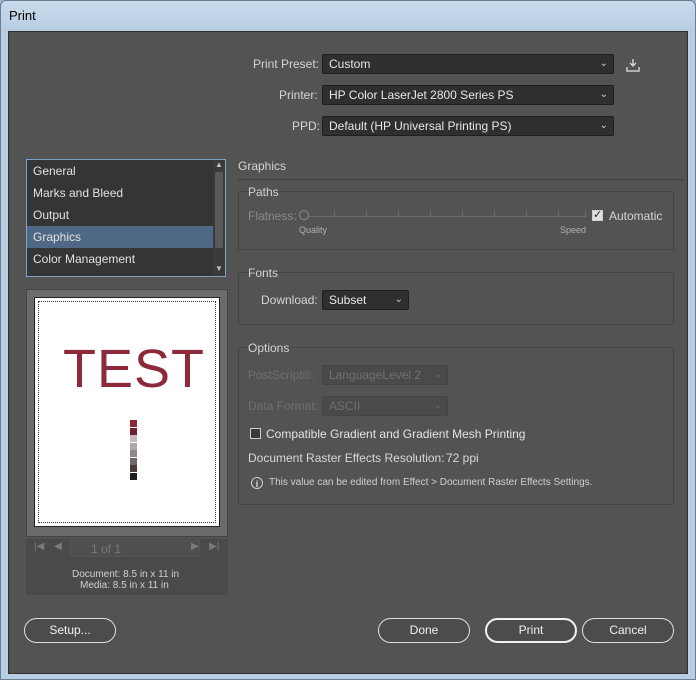 This screenshot has height=680, width=696. What do you see at coordinates (348, 300) in the screenshot?
I see `font-download-value: Subset` at bounding box center [348, 300].